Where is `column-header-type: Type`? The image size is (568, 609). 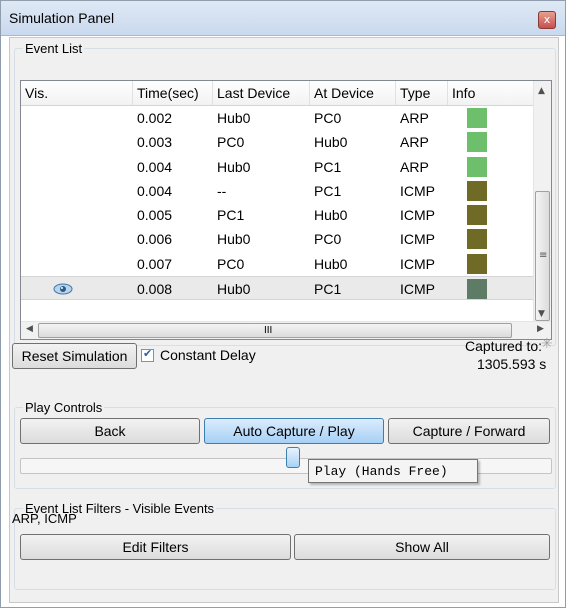 column-header-type: Type is located at coordinates (422, 93).